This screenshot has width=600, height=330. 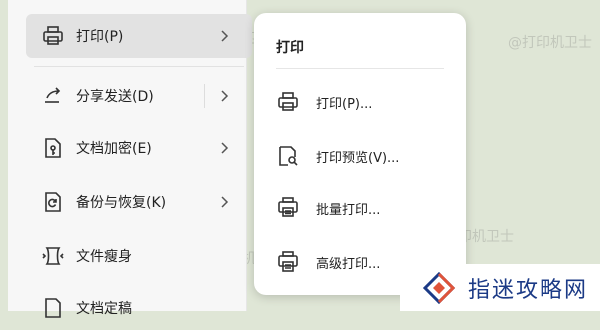 I want to click on menu-item-label: 分享发送(D), so click(x=115, y=97).